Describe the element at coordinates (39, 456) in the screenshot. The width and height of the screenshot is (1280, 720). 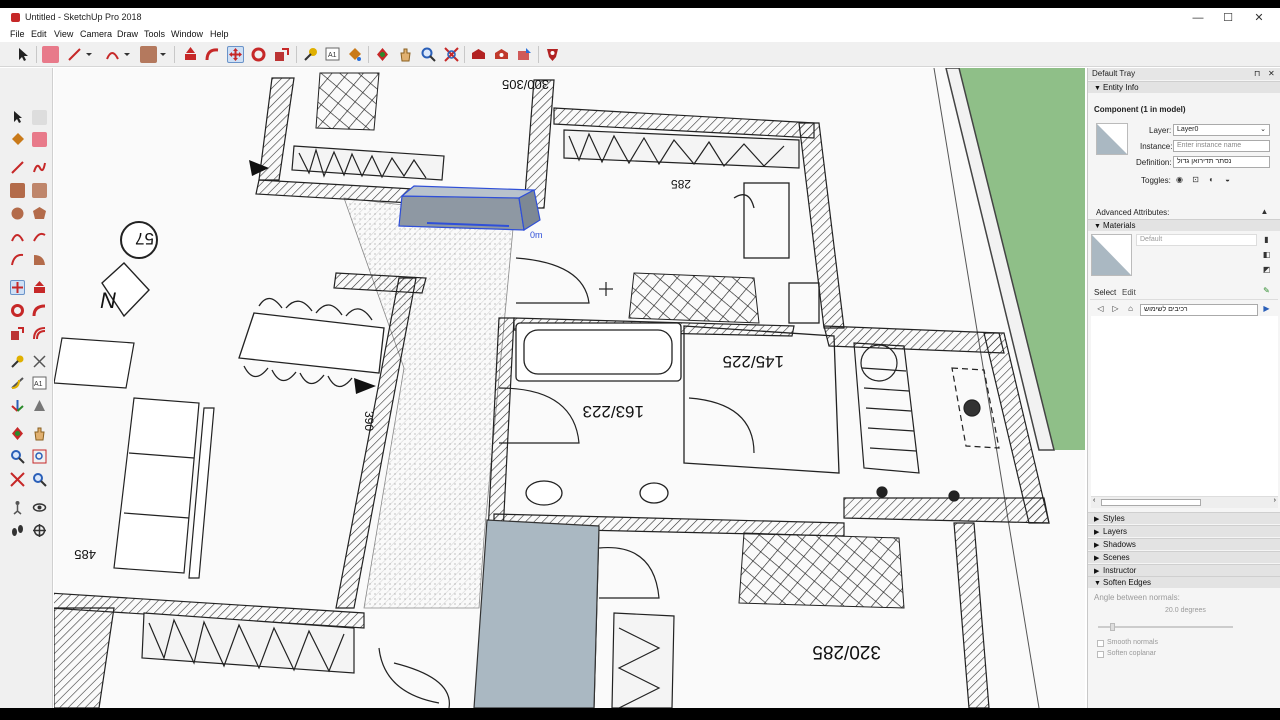
I see `zoom-window-tool-icon` at that location.